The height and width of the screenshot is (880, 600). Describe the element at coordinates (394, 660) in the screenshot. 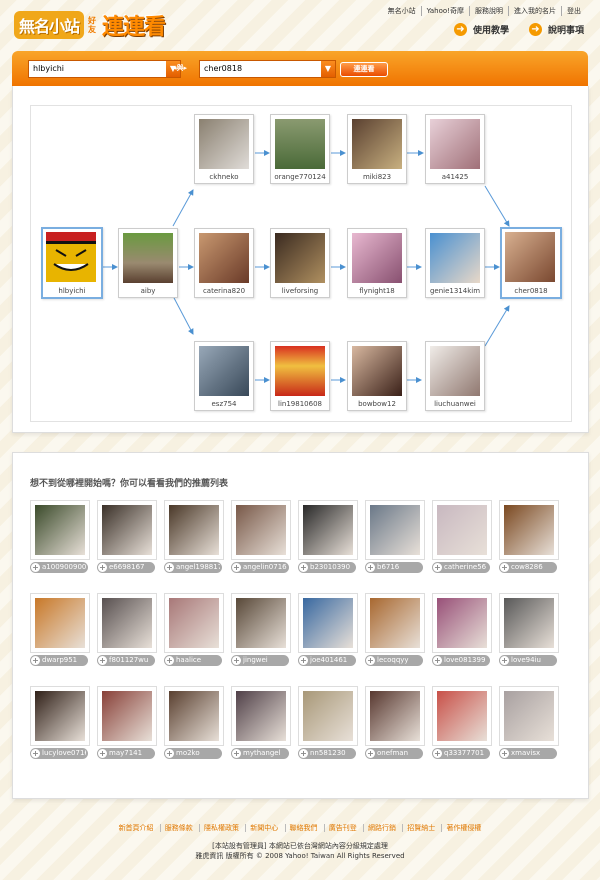

I see `add-friend-button: + lecoqqyy` at that location.